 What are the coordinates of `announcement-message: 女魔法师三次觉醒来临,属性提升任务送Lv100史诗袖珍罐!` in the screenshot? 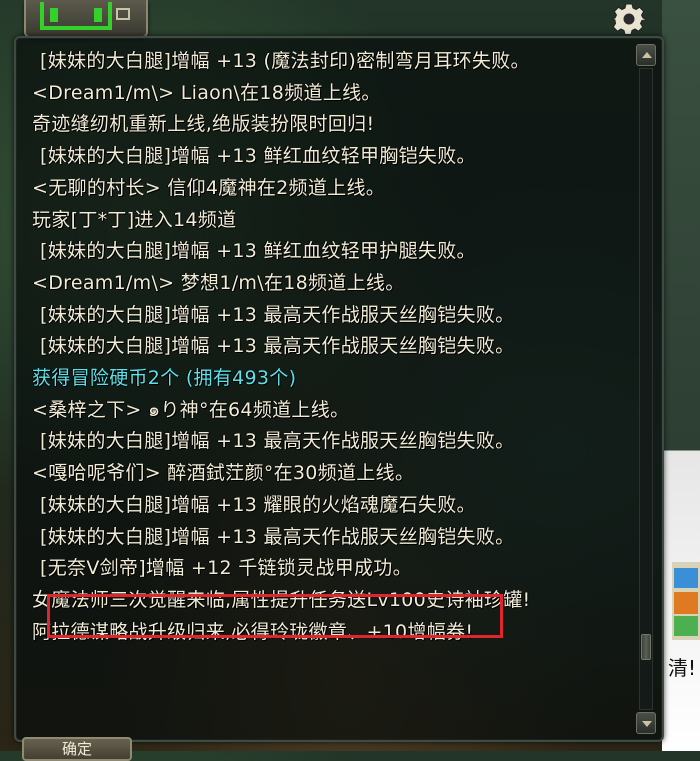 It's located at (281, 599).